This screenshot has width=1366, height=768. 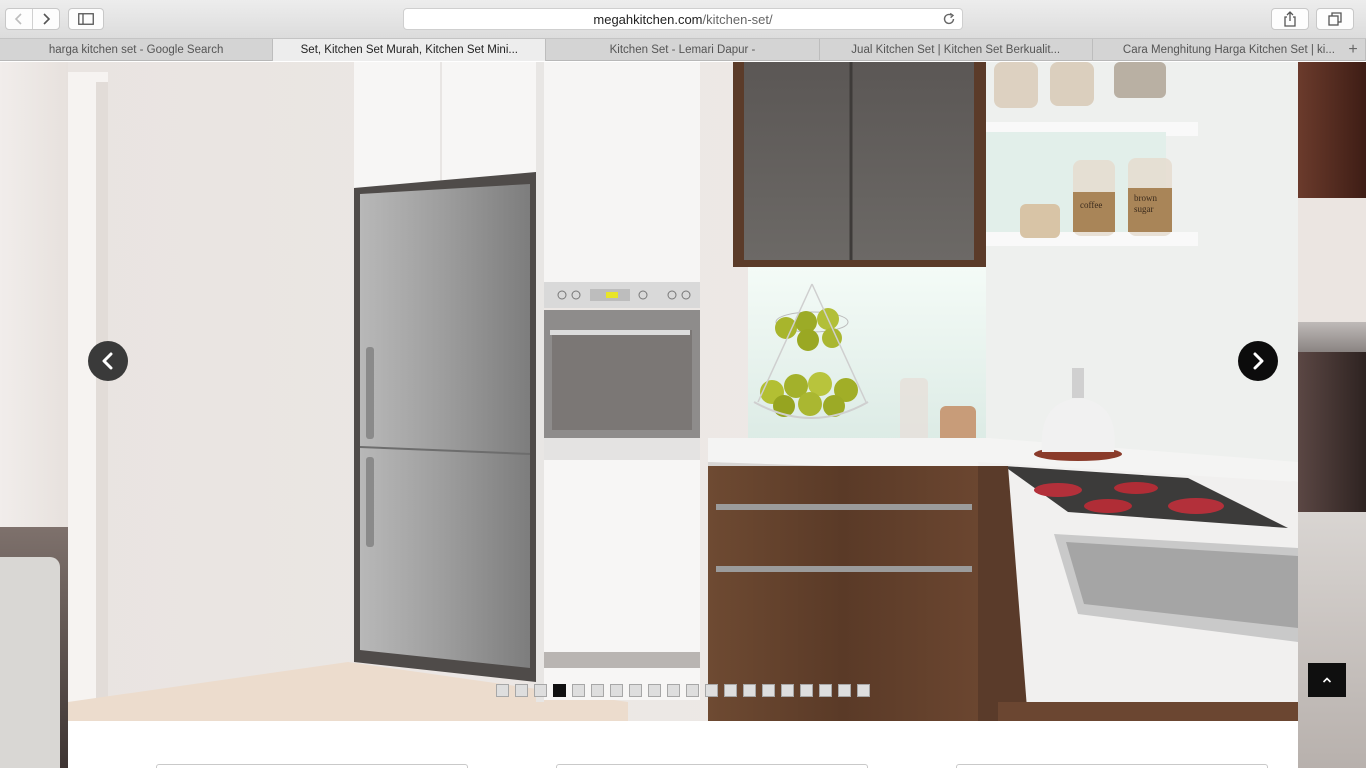 I want to click on back-to-top-button, so click(x=1327, y=680).